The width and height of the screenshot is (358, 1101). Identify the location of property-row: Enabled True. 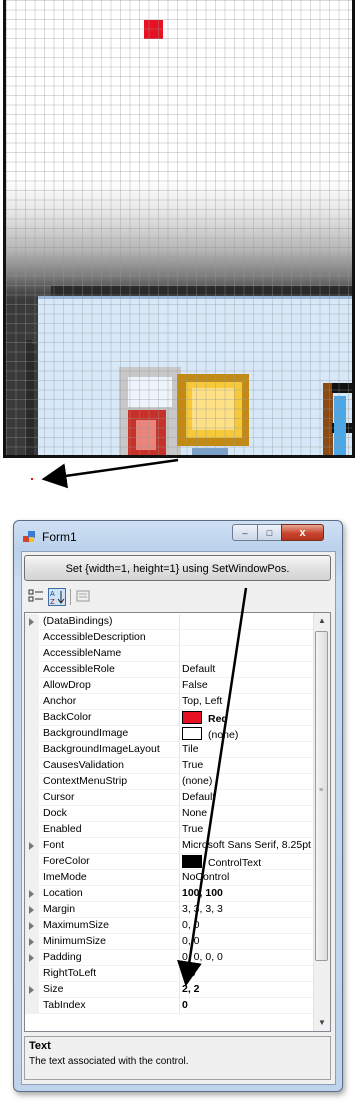
(170, 830).